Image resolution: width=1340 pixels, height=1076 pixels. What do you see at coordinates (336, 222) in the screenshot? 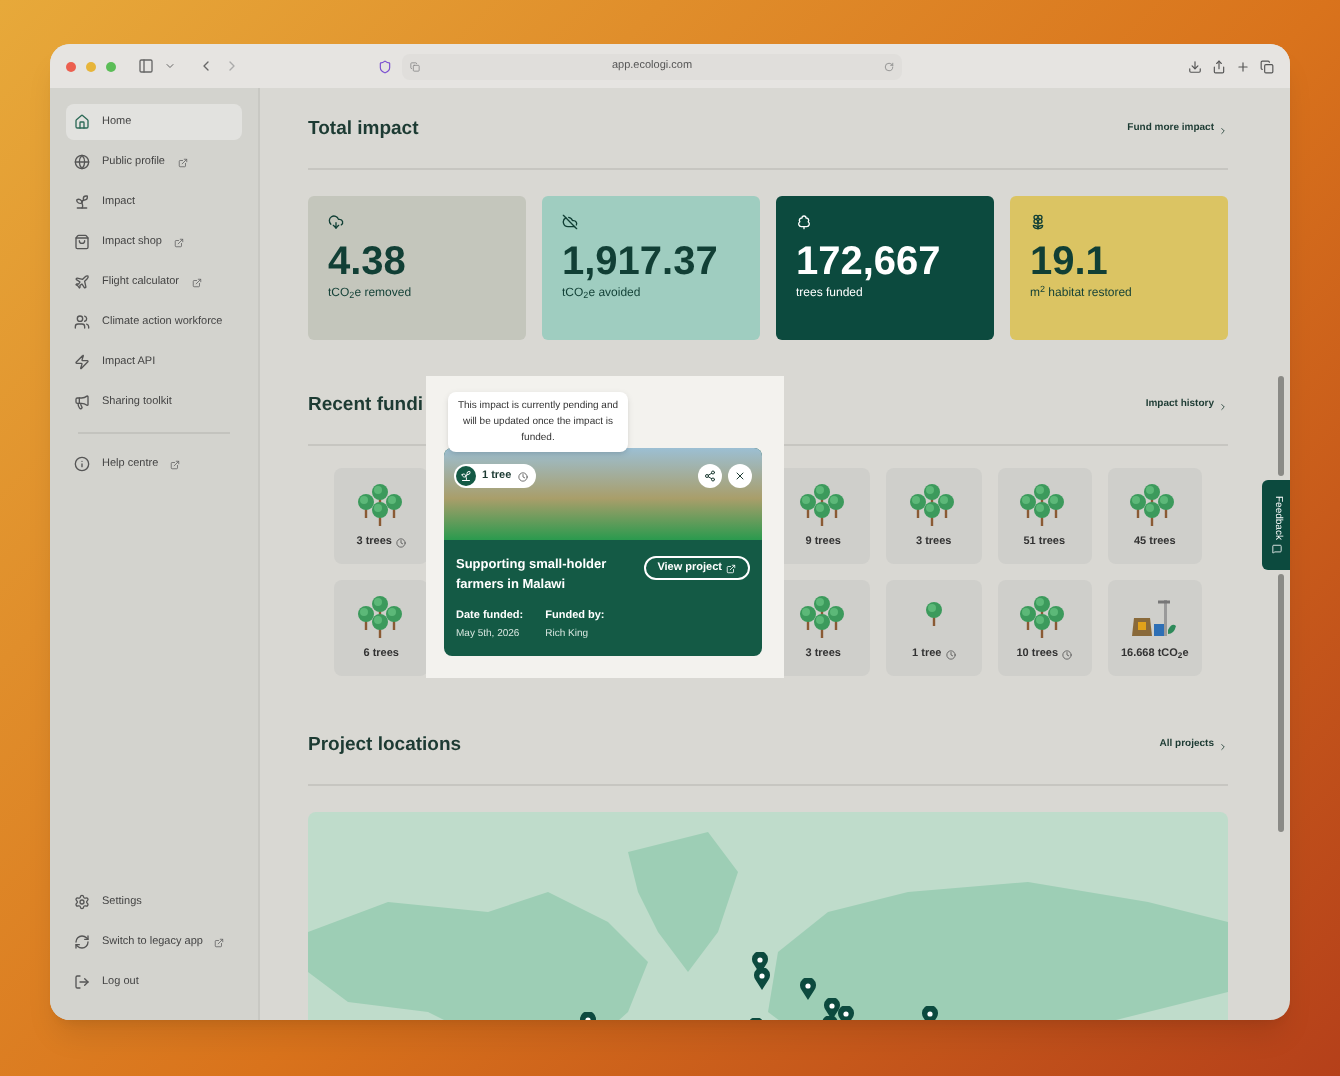
I see `cloud-icon` at bounding box center [336, 222].